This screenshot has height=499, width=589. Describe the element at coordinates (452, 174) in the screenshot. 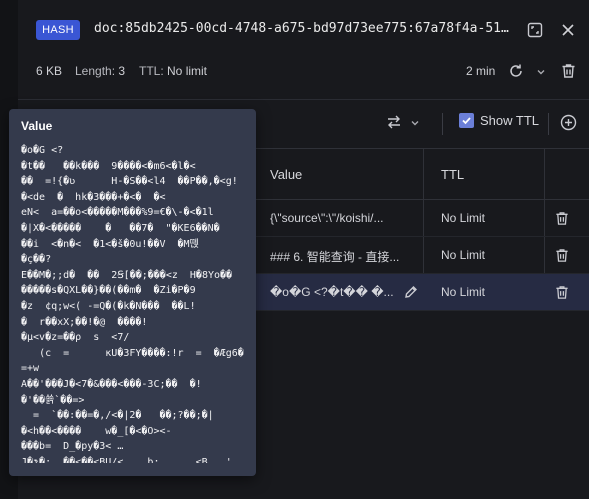

I see `column-header-ttl: TTL` at that location.